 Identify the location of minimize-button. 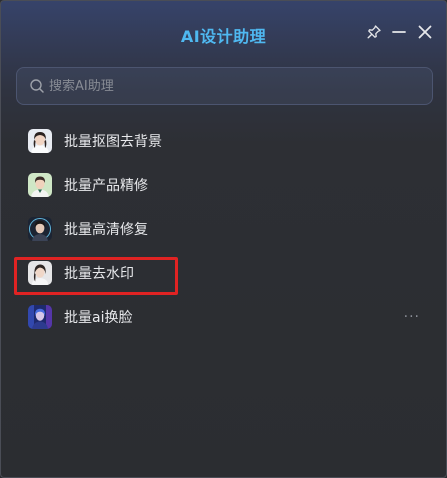
(399, 32).